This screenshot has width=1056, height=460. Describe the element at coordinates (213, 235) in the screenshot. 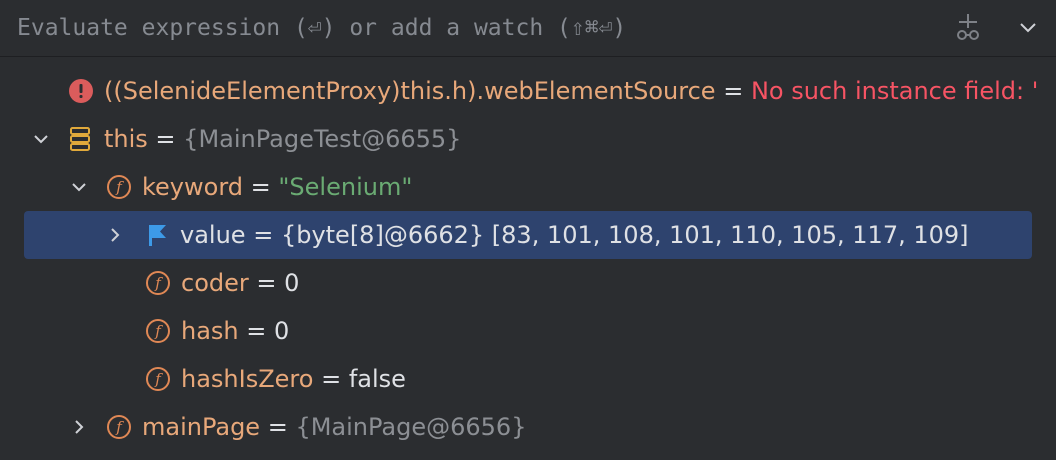

I see `variable-name: value` at that location.